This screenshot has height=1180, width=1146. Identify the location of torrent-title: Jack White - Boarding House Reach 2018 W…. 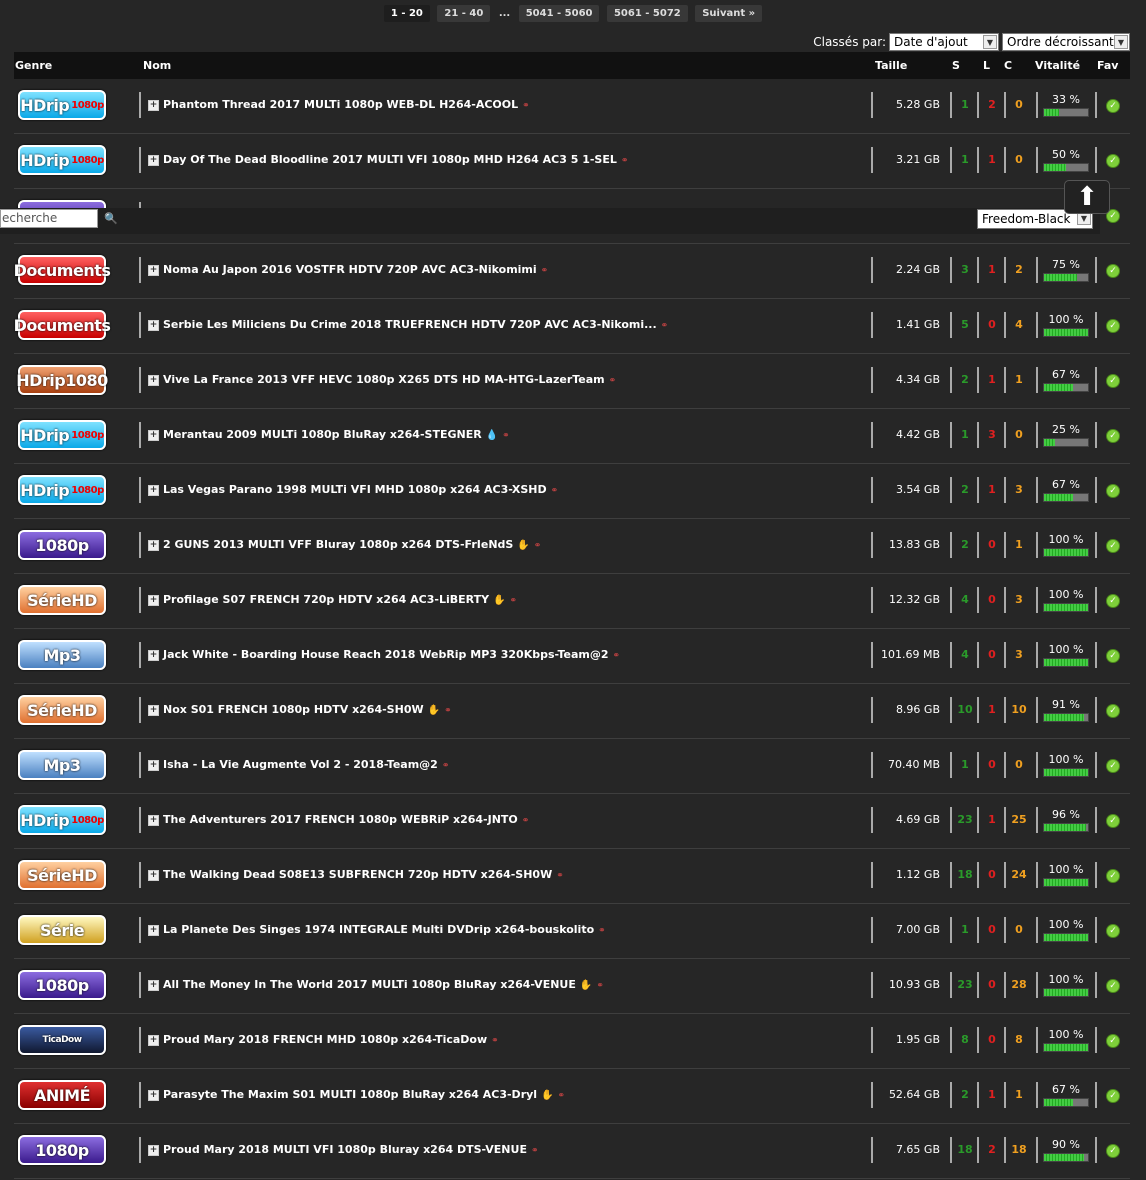
(386, 654).